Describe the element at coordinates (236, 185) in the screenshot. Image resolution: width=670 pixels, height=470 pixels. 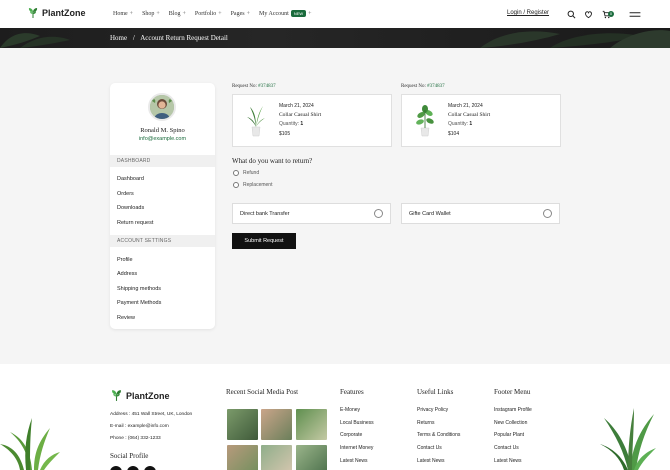
I see `replacement-radio` at that location.